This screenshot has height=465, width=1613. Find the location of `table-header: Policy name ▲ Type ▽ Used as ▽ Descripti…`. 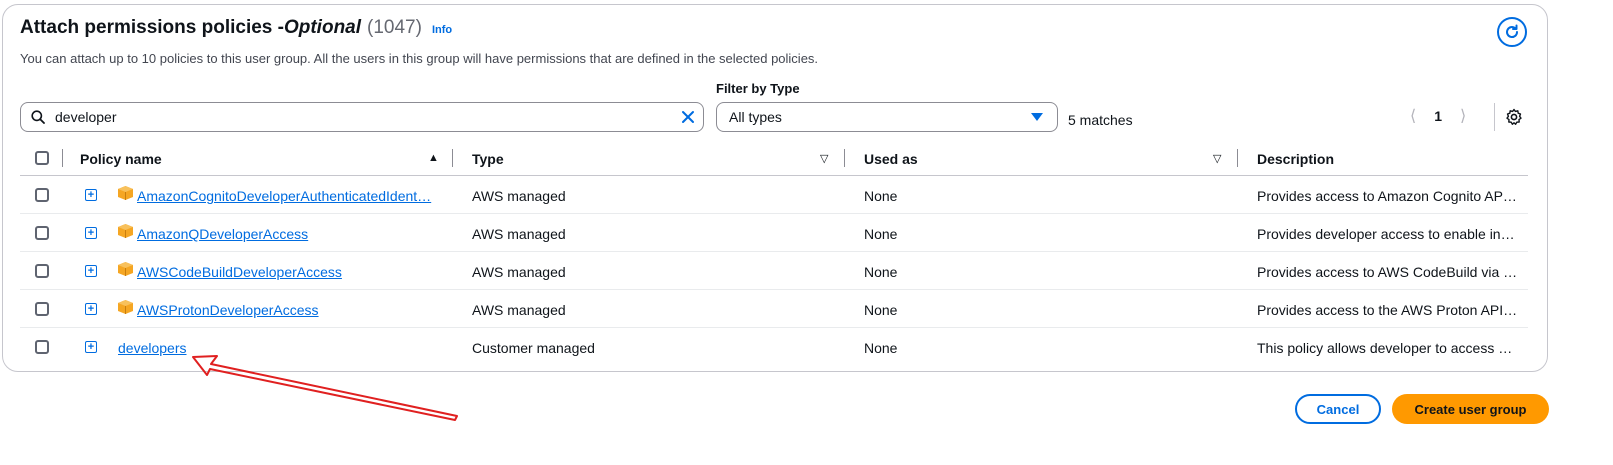

table-header: Policy name ▲ Type ▽ Used as ▽ Descripti… is located at coordinates (774, 158).